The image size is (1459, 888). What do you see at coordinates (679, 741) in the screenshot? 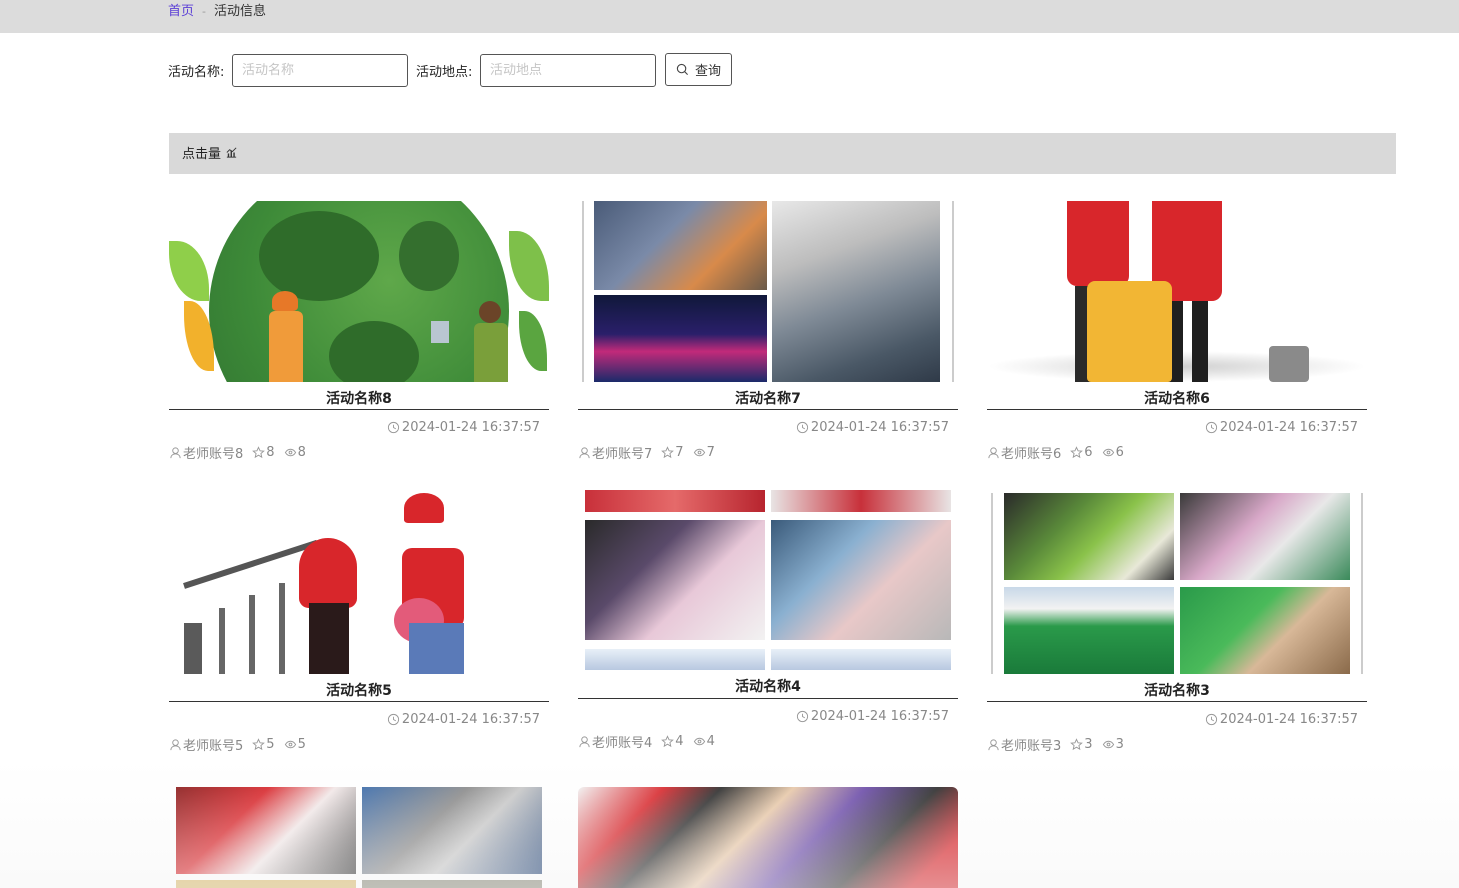
I see `star-count: 4` at bounding box center [679, 741].